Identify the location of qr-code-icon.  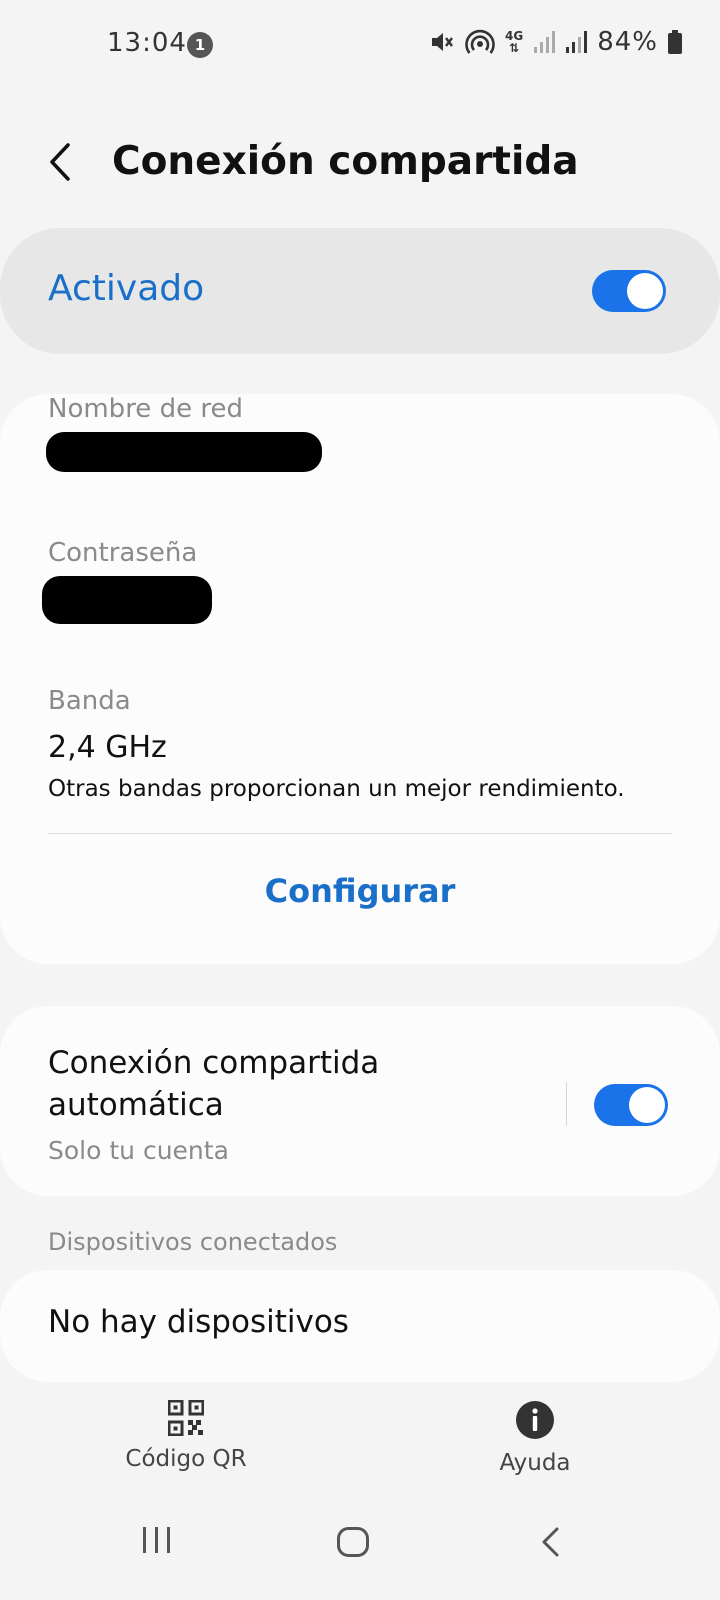
(186, 1418).